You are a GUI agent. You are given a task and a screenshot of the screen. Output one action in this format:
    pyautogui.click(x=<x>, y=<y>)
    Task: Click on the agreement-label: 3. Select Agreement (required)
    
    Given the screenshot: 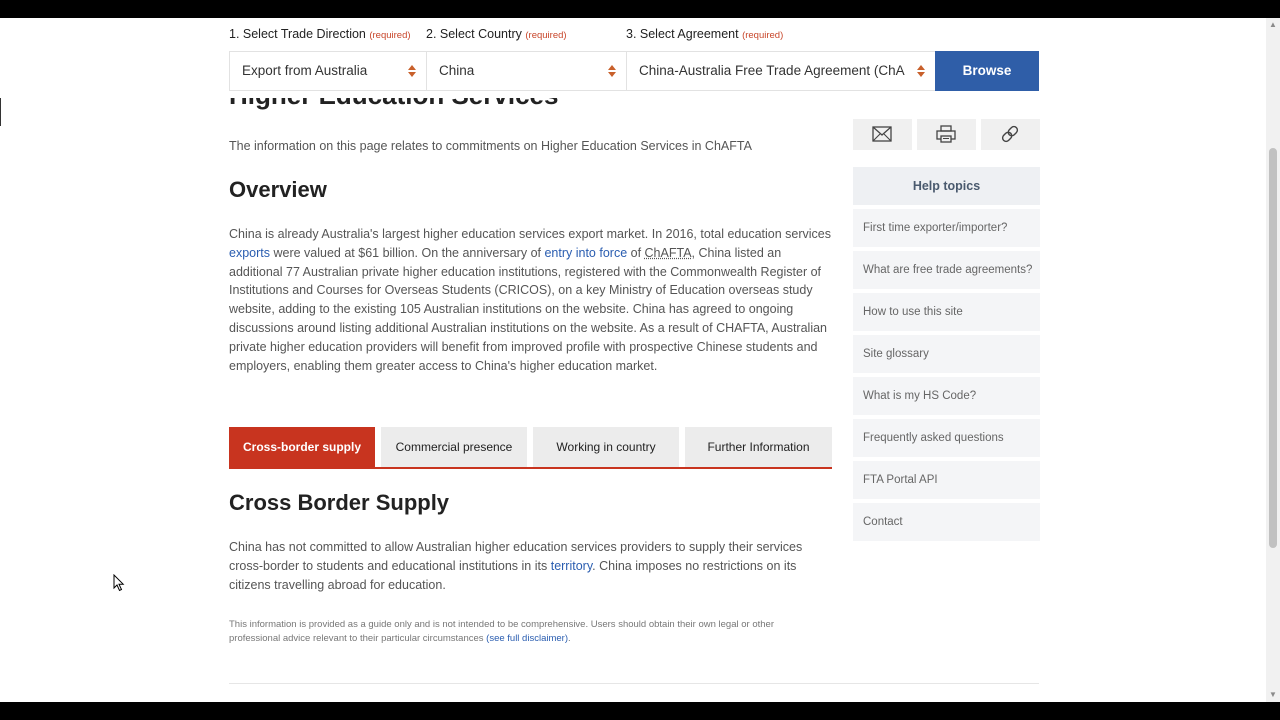 What is the action you would take?
    pyautogui.click(x=704, y=34)
    